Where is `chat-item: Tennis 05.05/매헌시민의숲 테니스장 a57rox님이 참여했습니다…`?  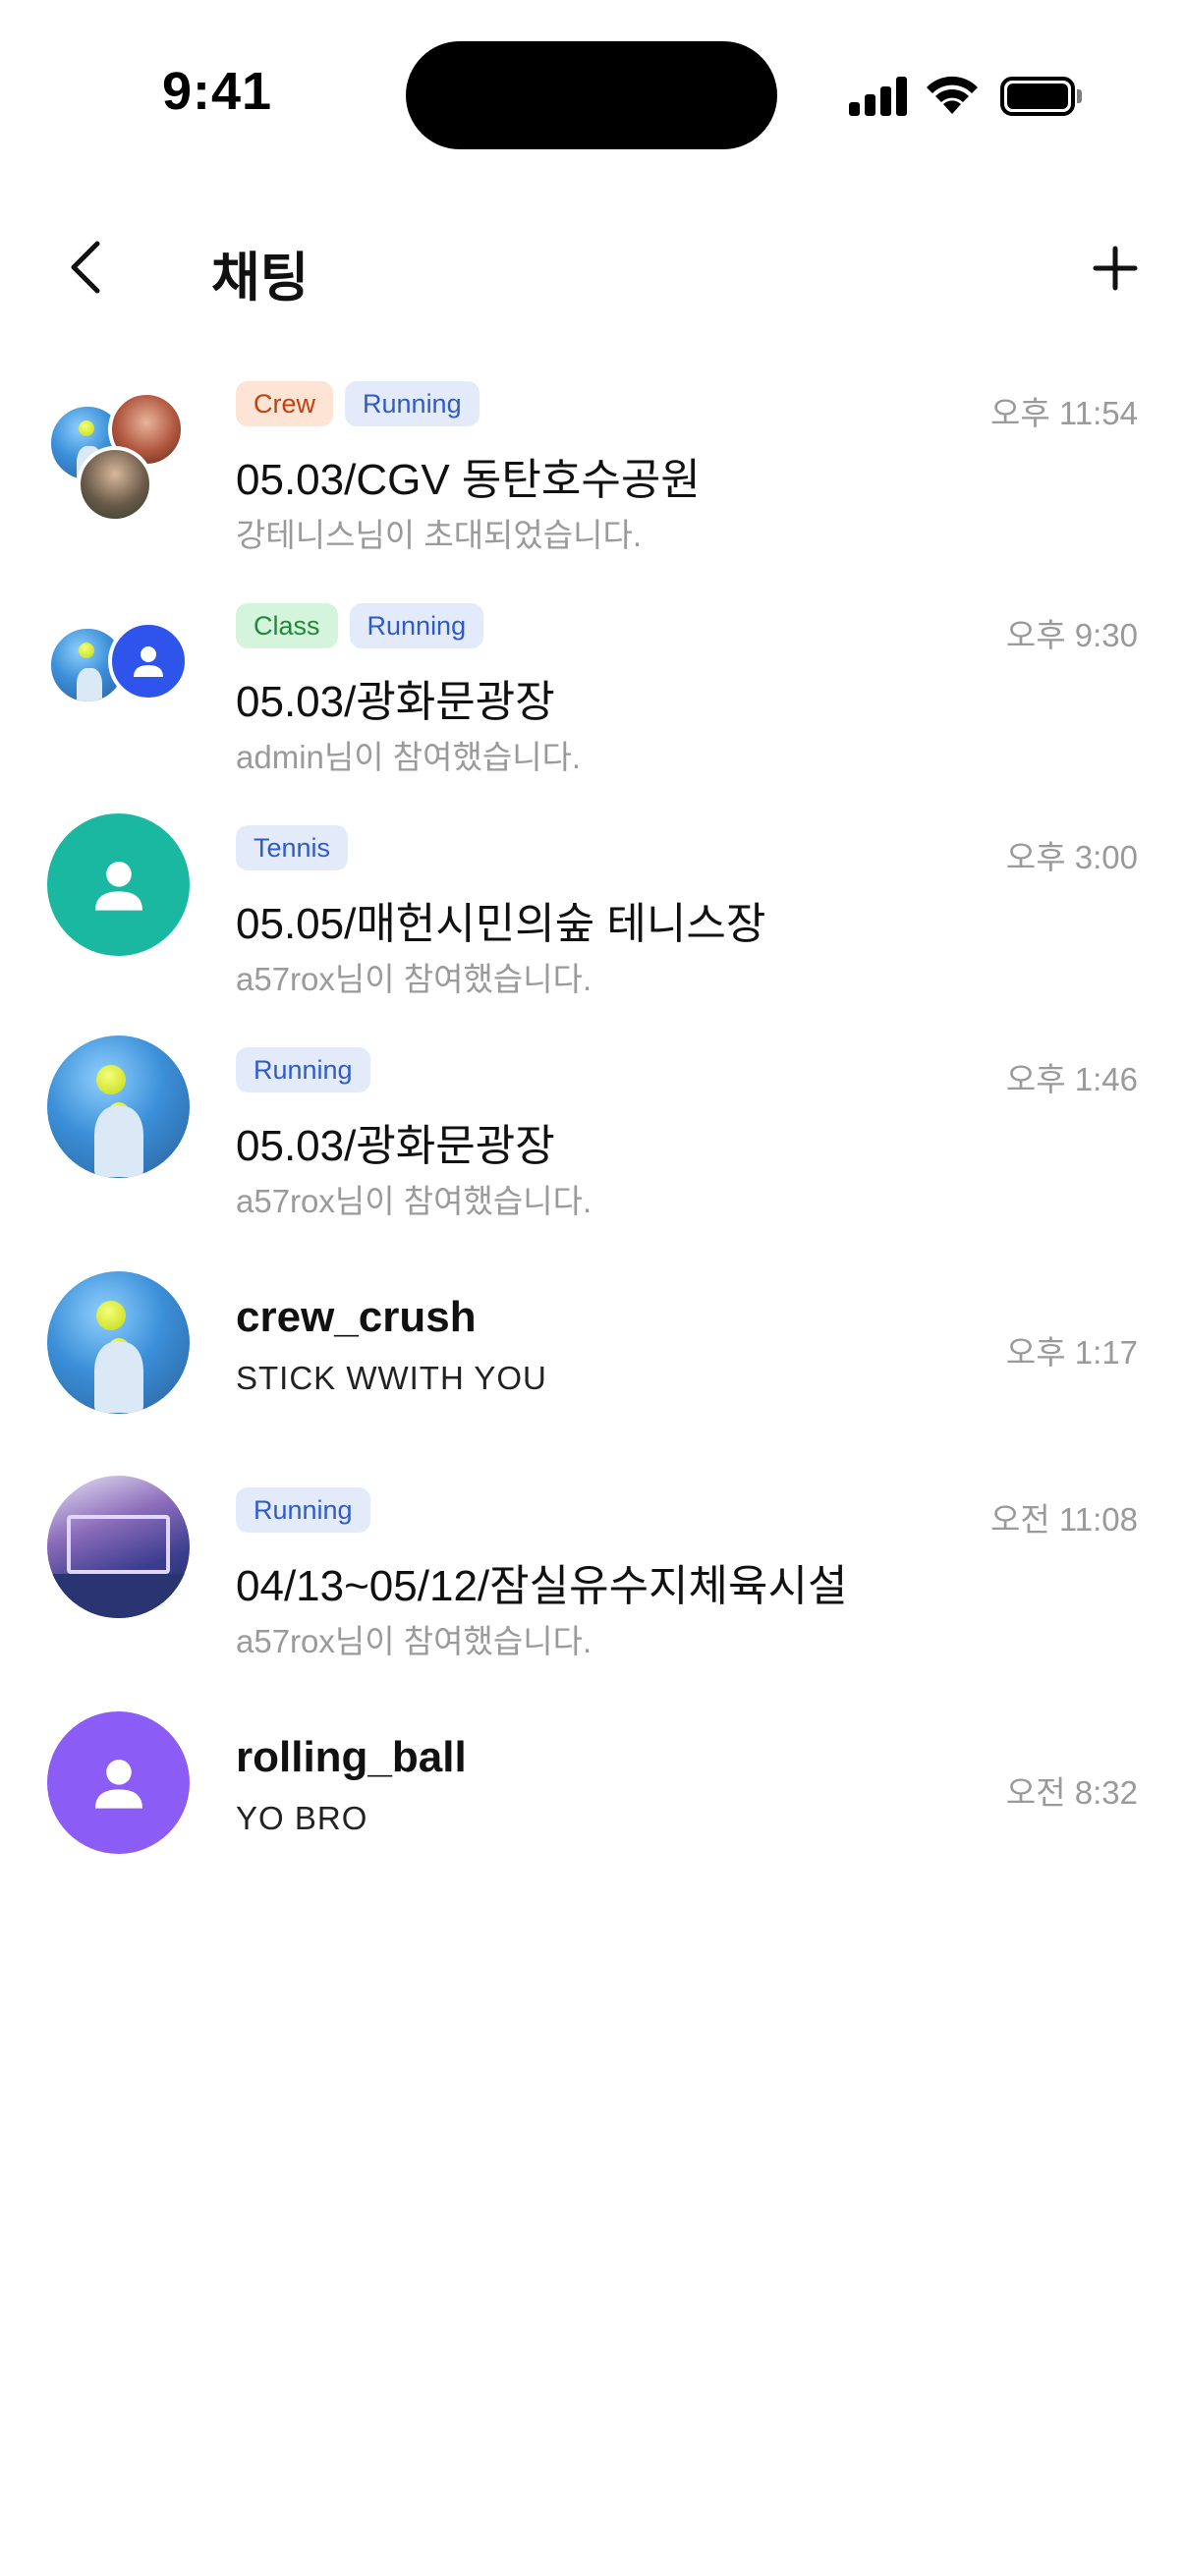
chat-item: Tennis 05.05/매헌시민의숲 테니스장 a57rox님이 참여했습니다… is located at coordinates (592, 906).